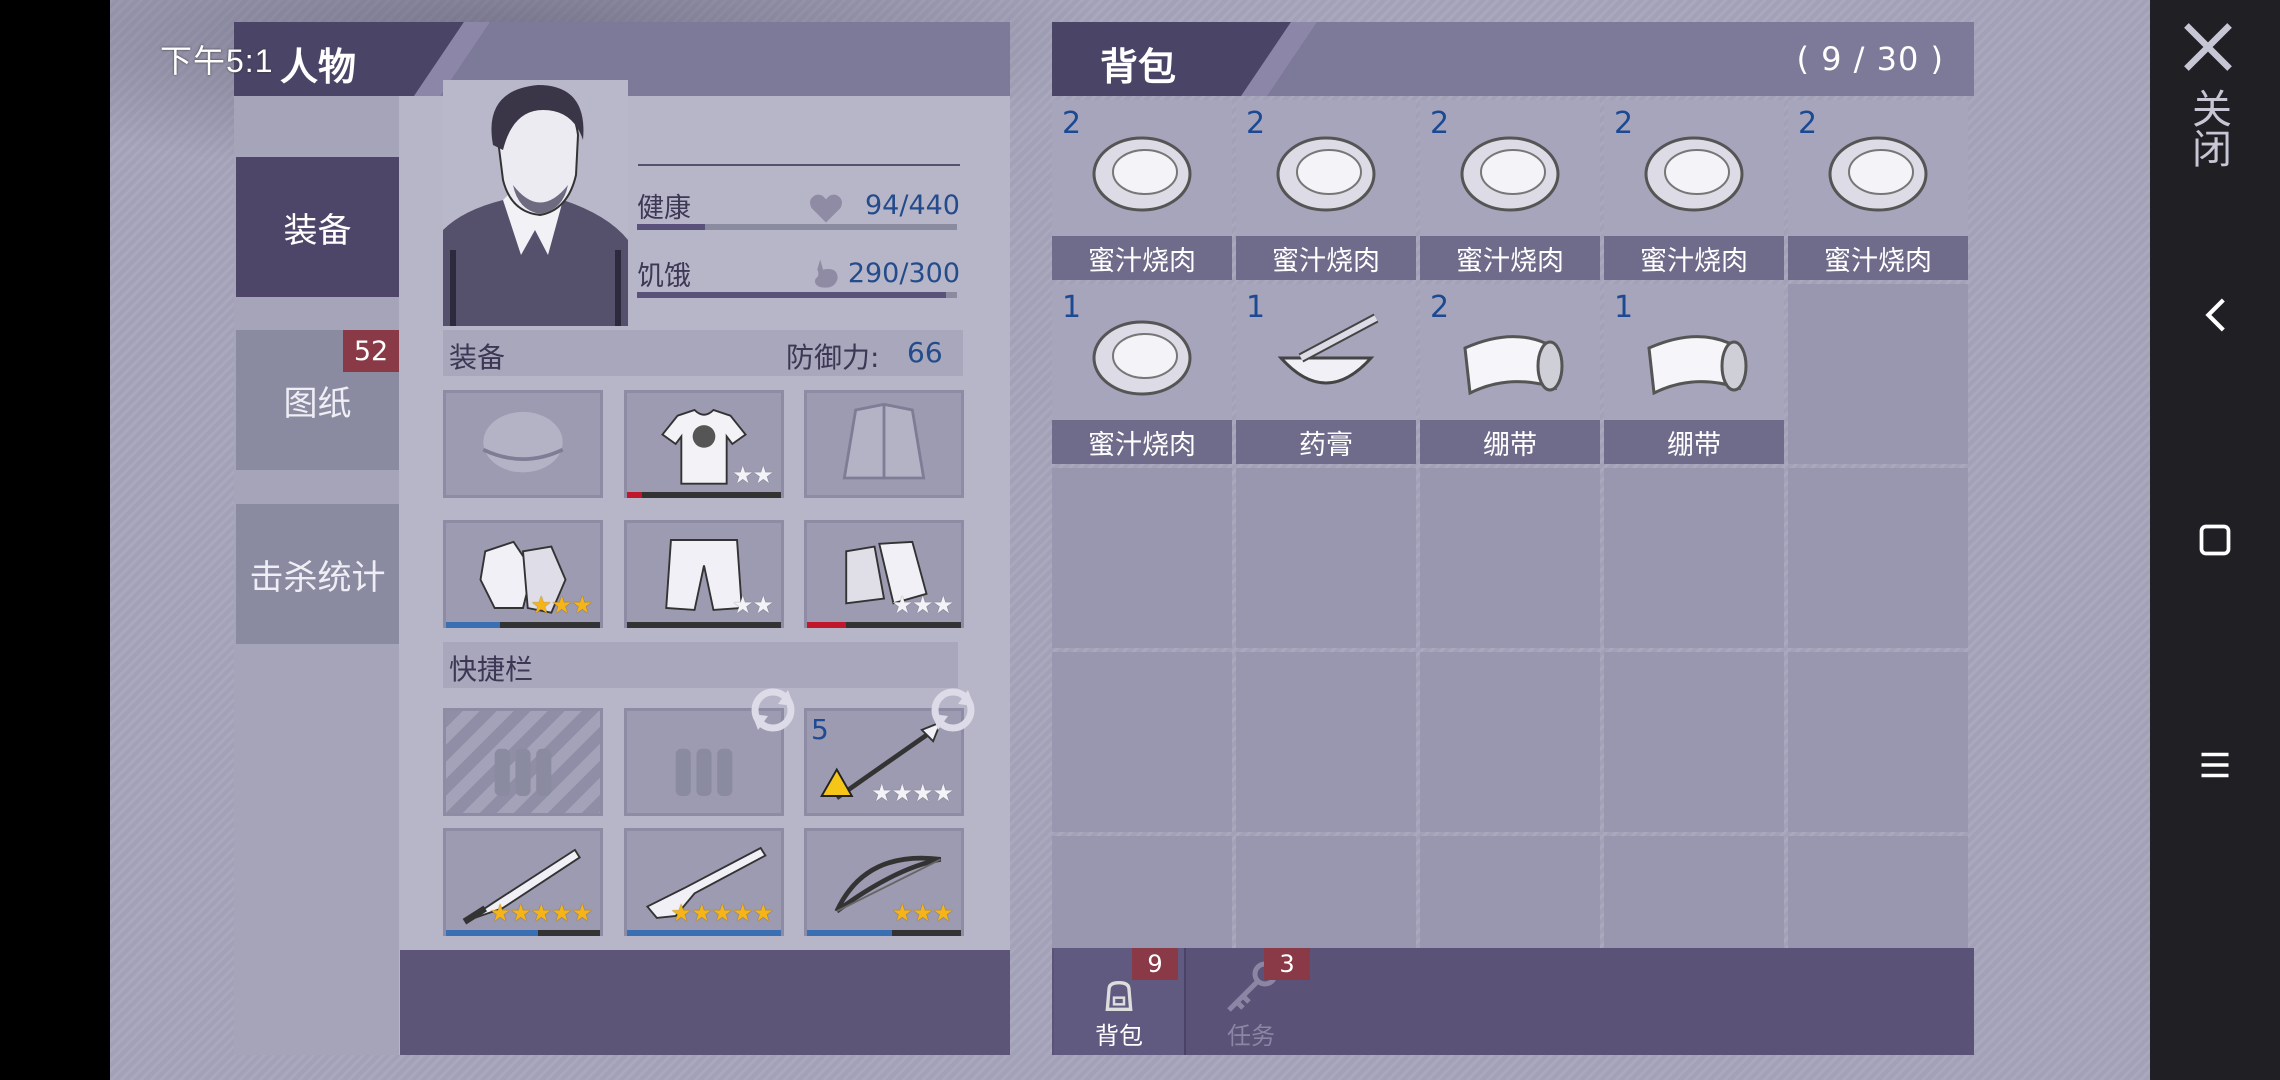 This screenshot has width=2280, height=1080. I want to click on hat-icon, so click(523, 442).